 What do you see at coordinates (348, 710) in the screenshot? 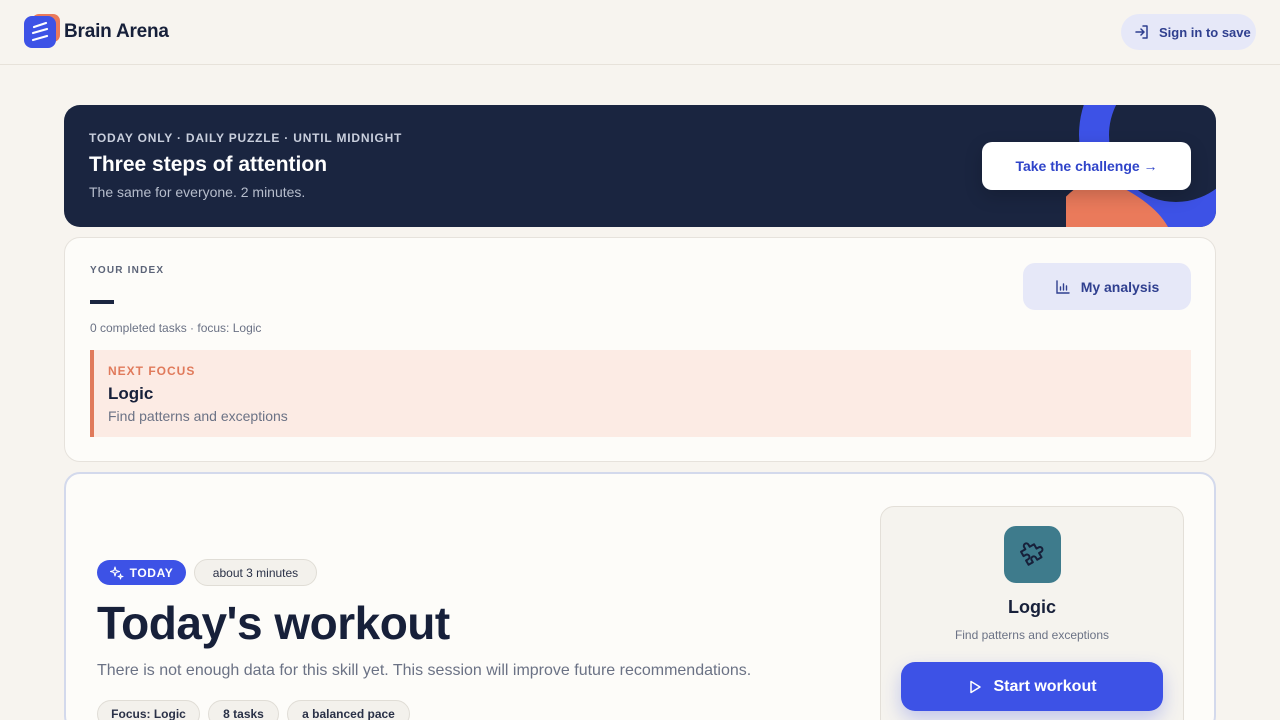
I see `tag-pace: a balanced pace` at bounding box center [348, 710].